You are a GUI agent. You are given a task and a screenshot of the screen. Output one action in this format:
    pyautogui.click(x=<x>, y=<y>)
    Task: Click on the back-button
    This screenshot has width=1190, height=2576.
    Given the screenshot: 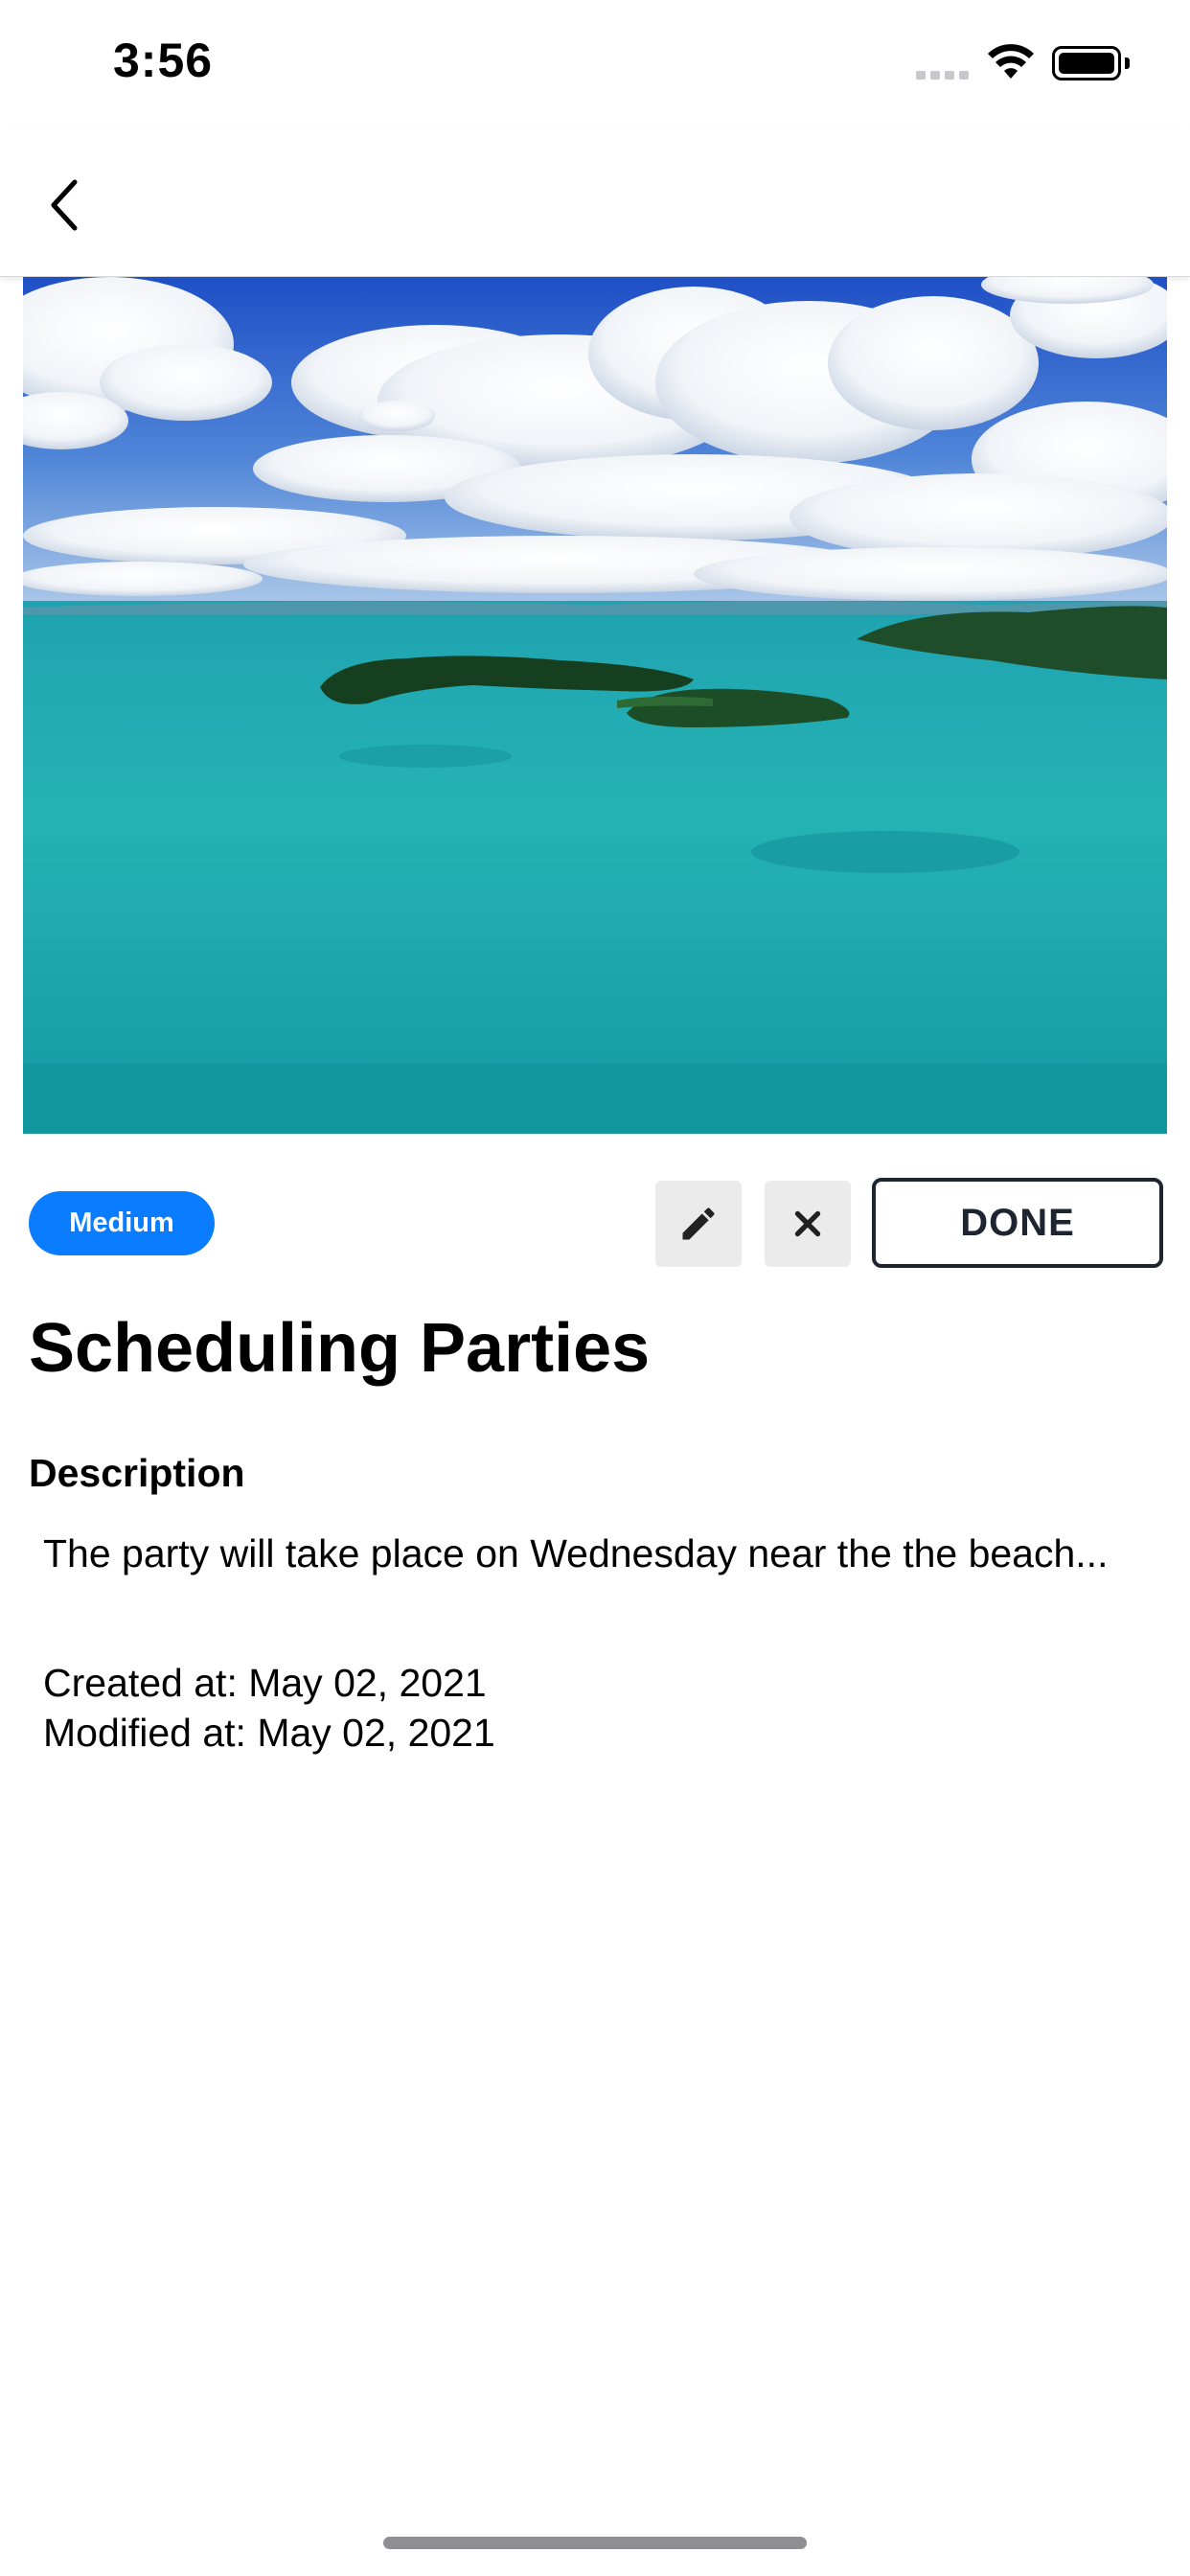 What is the action you would take?
    pyautogui.click(x=63, y=205)
    